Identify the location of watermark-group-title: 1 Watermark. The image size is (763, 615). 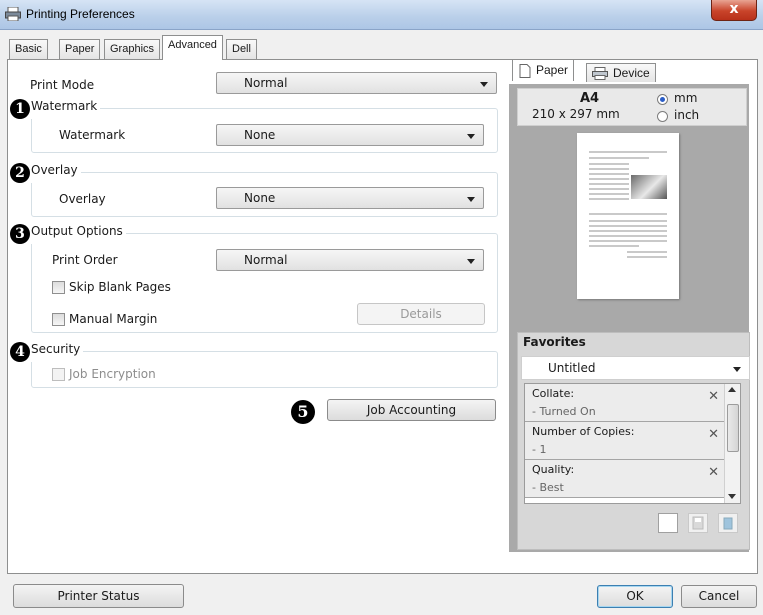
(55, 109).